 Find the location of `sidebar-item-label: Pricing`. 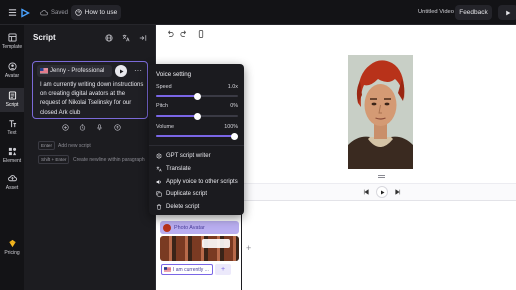

sidebar-item-label: Pricing is located at coordinates (12, 253).